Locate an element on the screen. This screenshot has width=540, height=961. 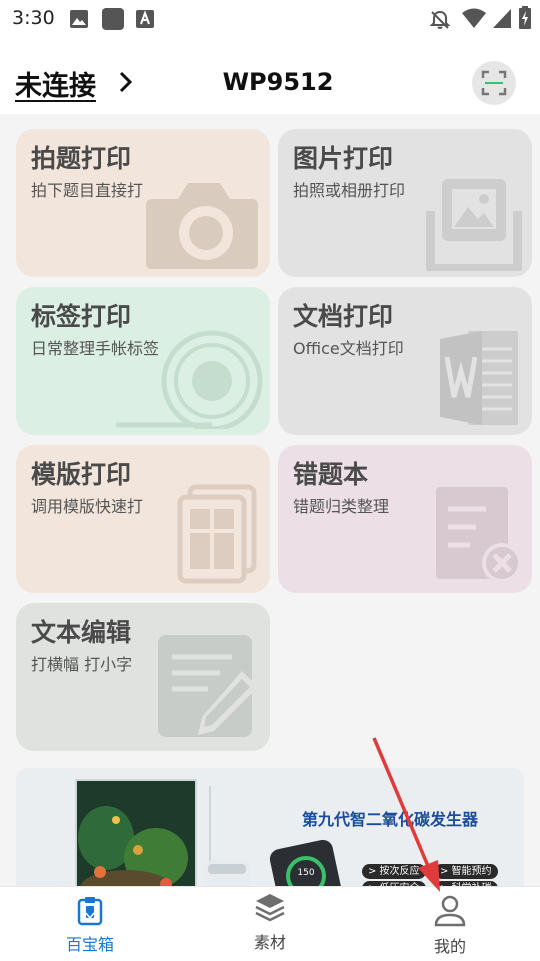
template-print-card: 模版打印 调用模版快速打 is located at coordinates (143, 519).